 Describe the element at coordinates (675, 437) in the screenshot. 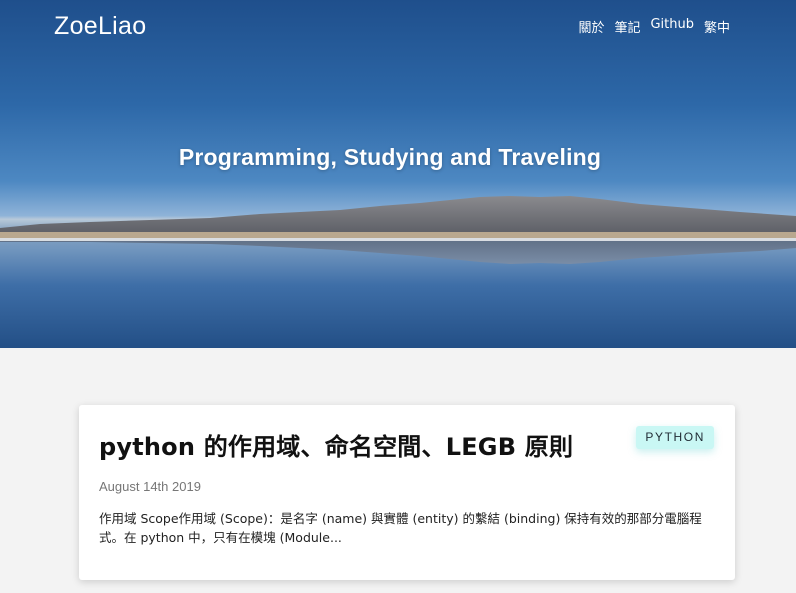

I see `post-tag-badge: PYTHON` at that location.